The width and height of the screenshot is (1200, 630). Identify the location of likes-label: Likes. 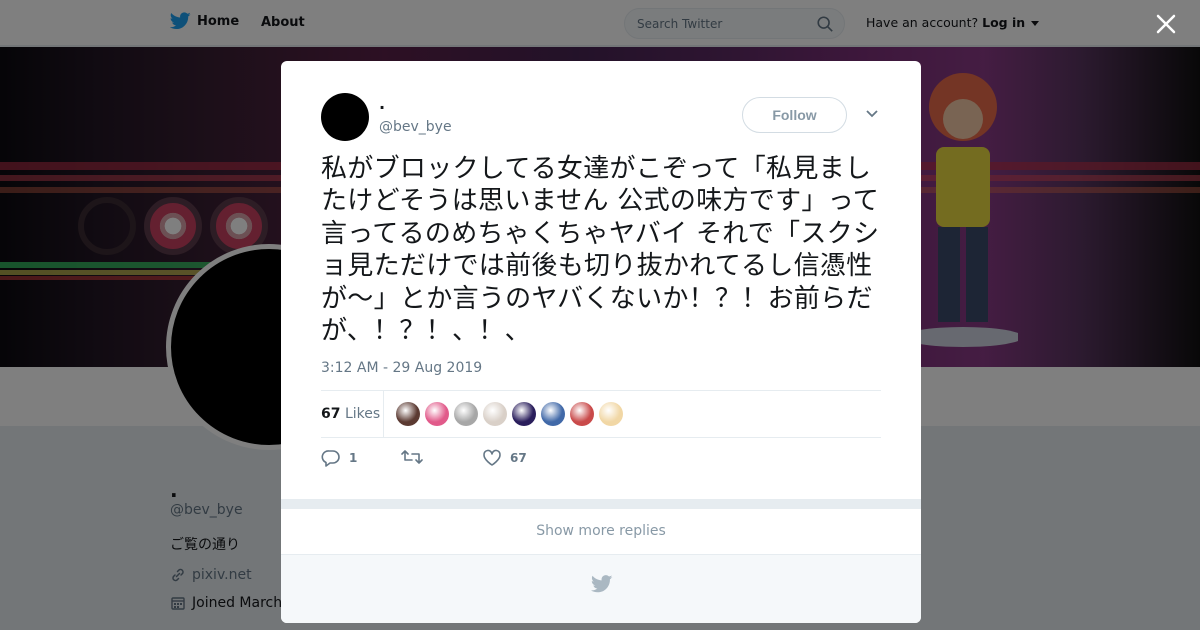
(362, 414).